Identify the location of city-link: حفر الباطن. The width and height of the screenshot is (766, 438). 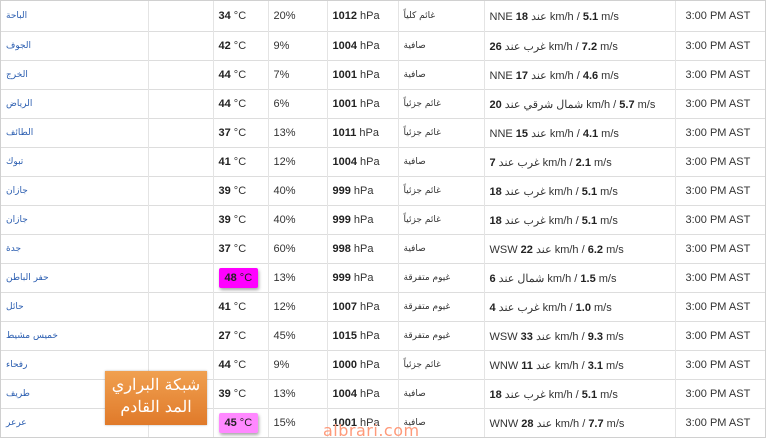
(27, 278).